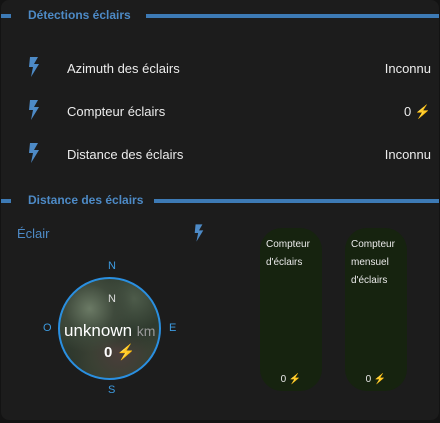 The width and height of the screenshot is (440, 423). Describe the element at coordinates (220, 154) in the screenshot. I see `row-distance: Distance des éclairs Inconnu` at that location.